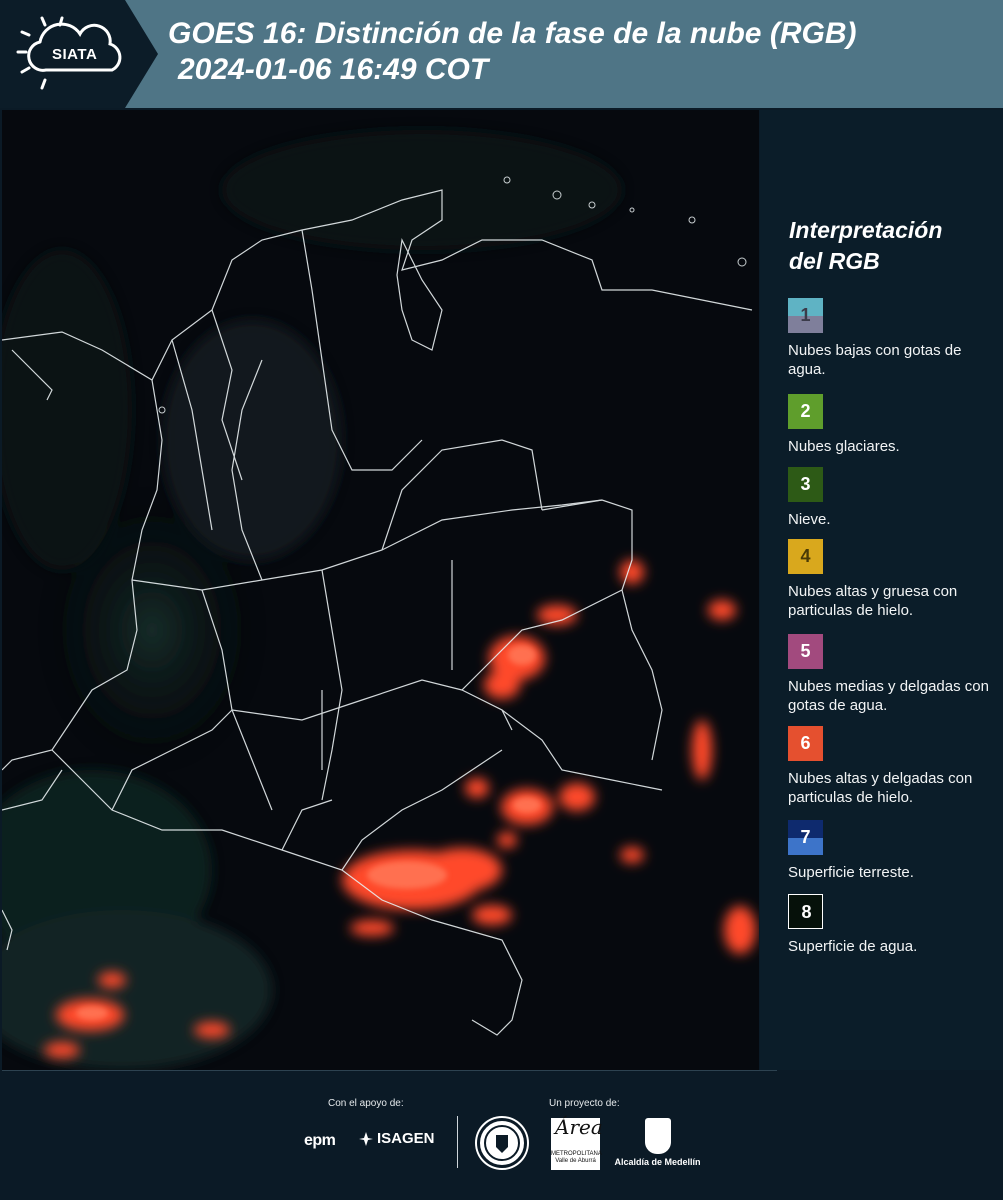  What do you see at coordinates (502, 1143) in the screenshot?
I see `university-seal-icon` at bounding box center [502, 1143].